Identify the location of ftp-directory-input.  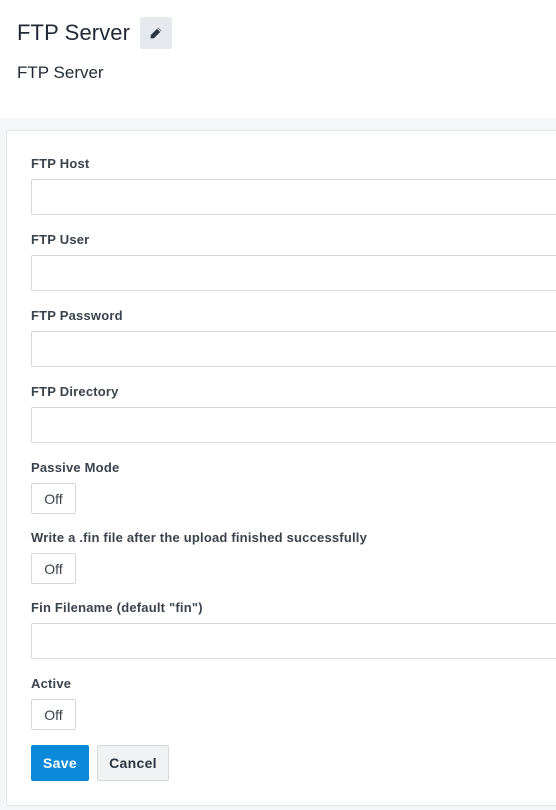
(293, 425).